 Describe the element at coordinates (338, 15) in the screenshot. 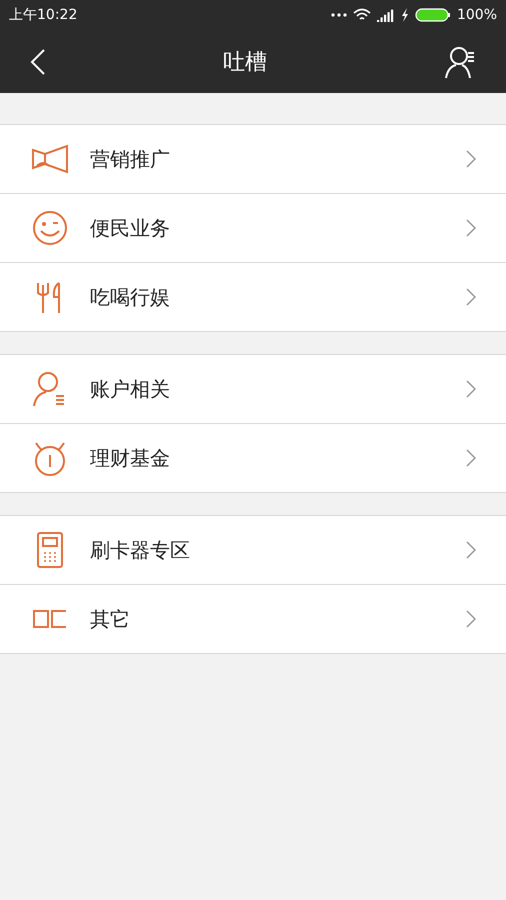

I see `dots-icon` at that location.